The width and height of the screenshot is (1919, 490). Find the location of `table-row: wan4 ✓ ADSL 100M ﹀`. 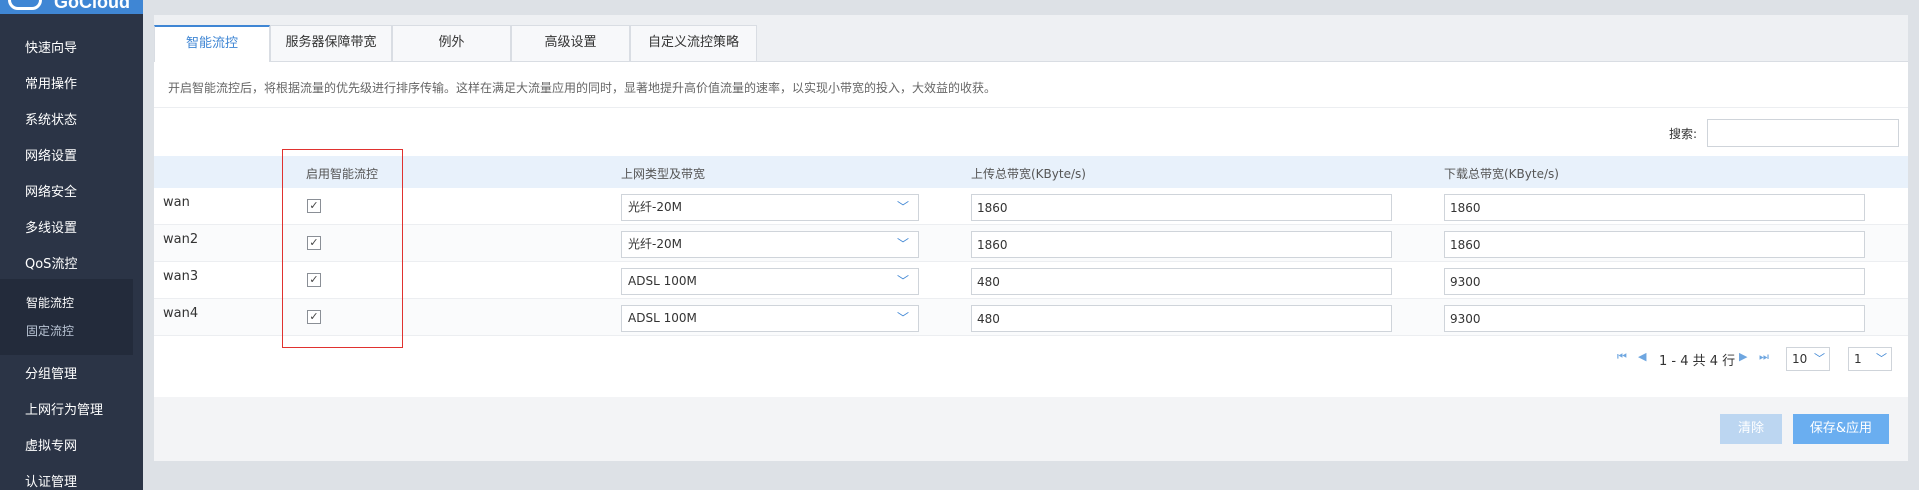

table-row: wan4 ✓ ADSL 100M ﹀ is located at coordinates (1031, 317).